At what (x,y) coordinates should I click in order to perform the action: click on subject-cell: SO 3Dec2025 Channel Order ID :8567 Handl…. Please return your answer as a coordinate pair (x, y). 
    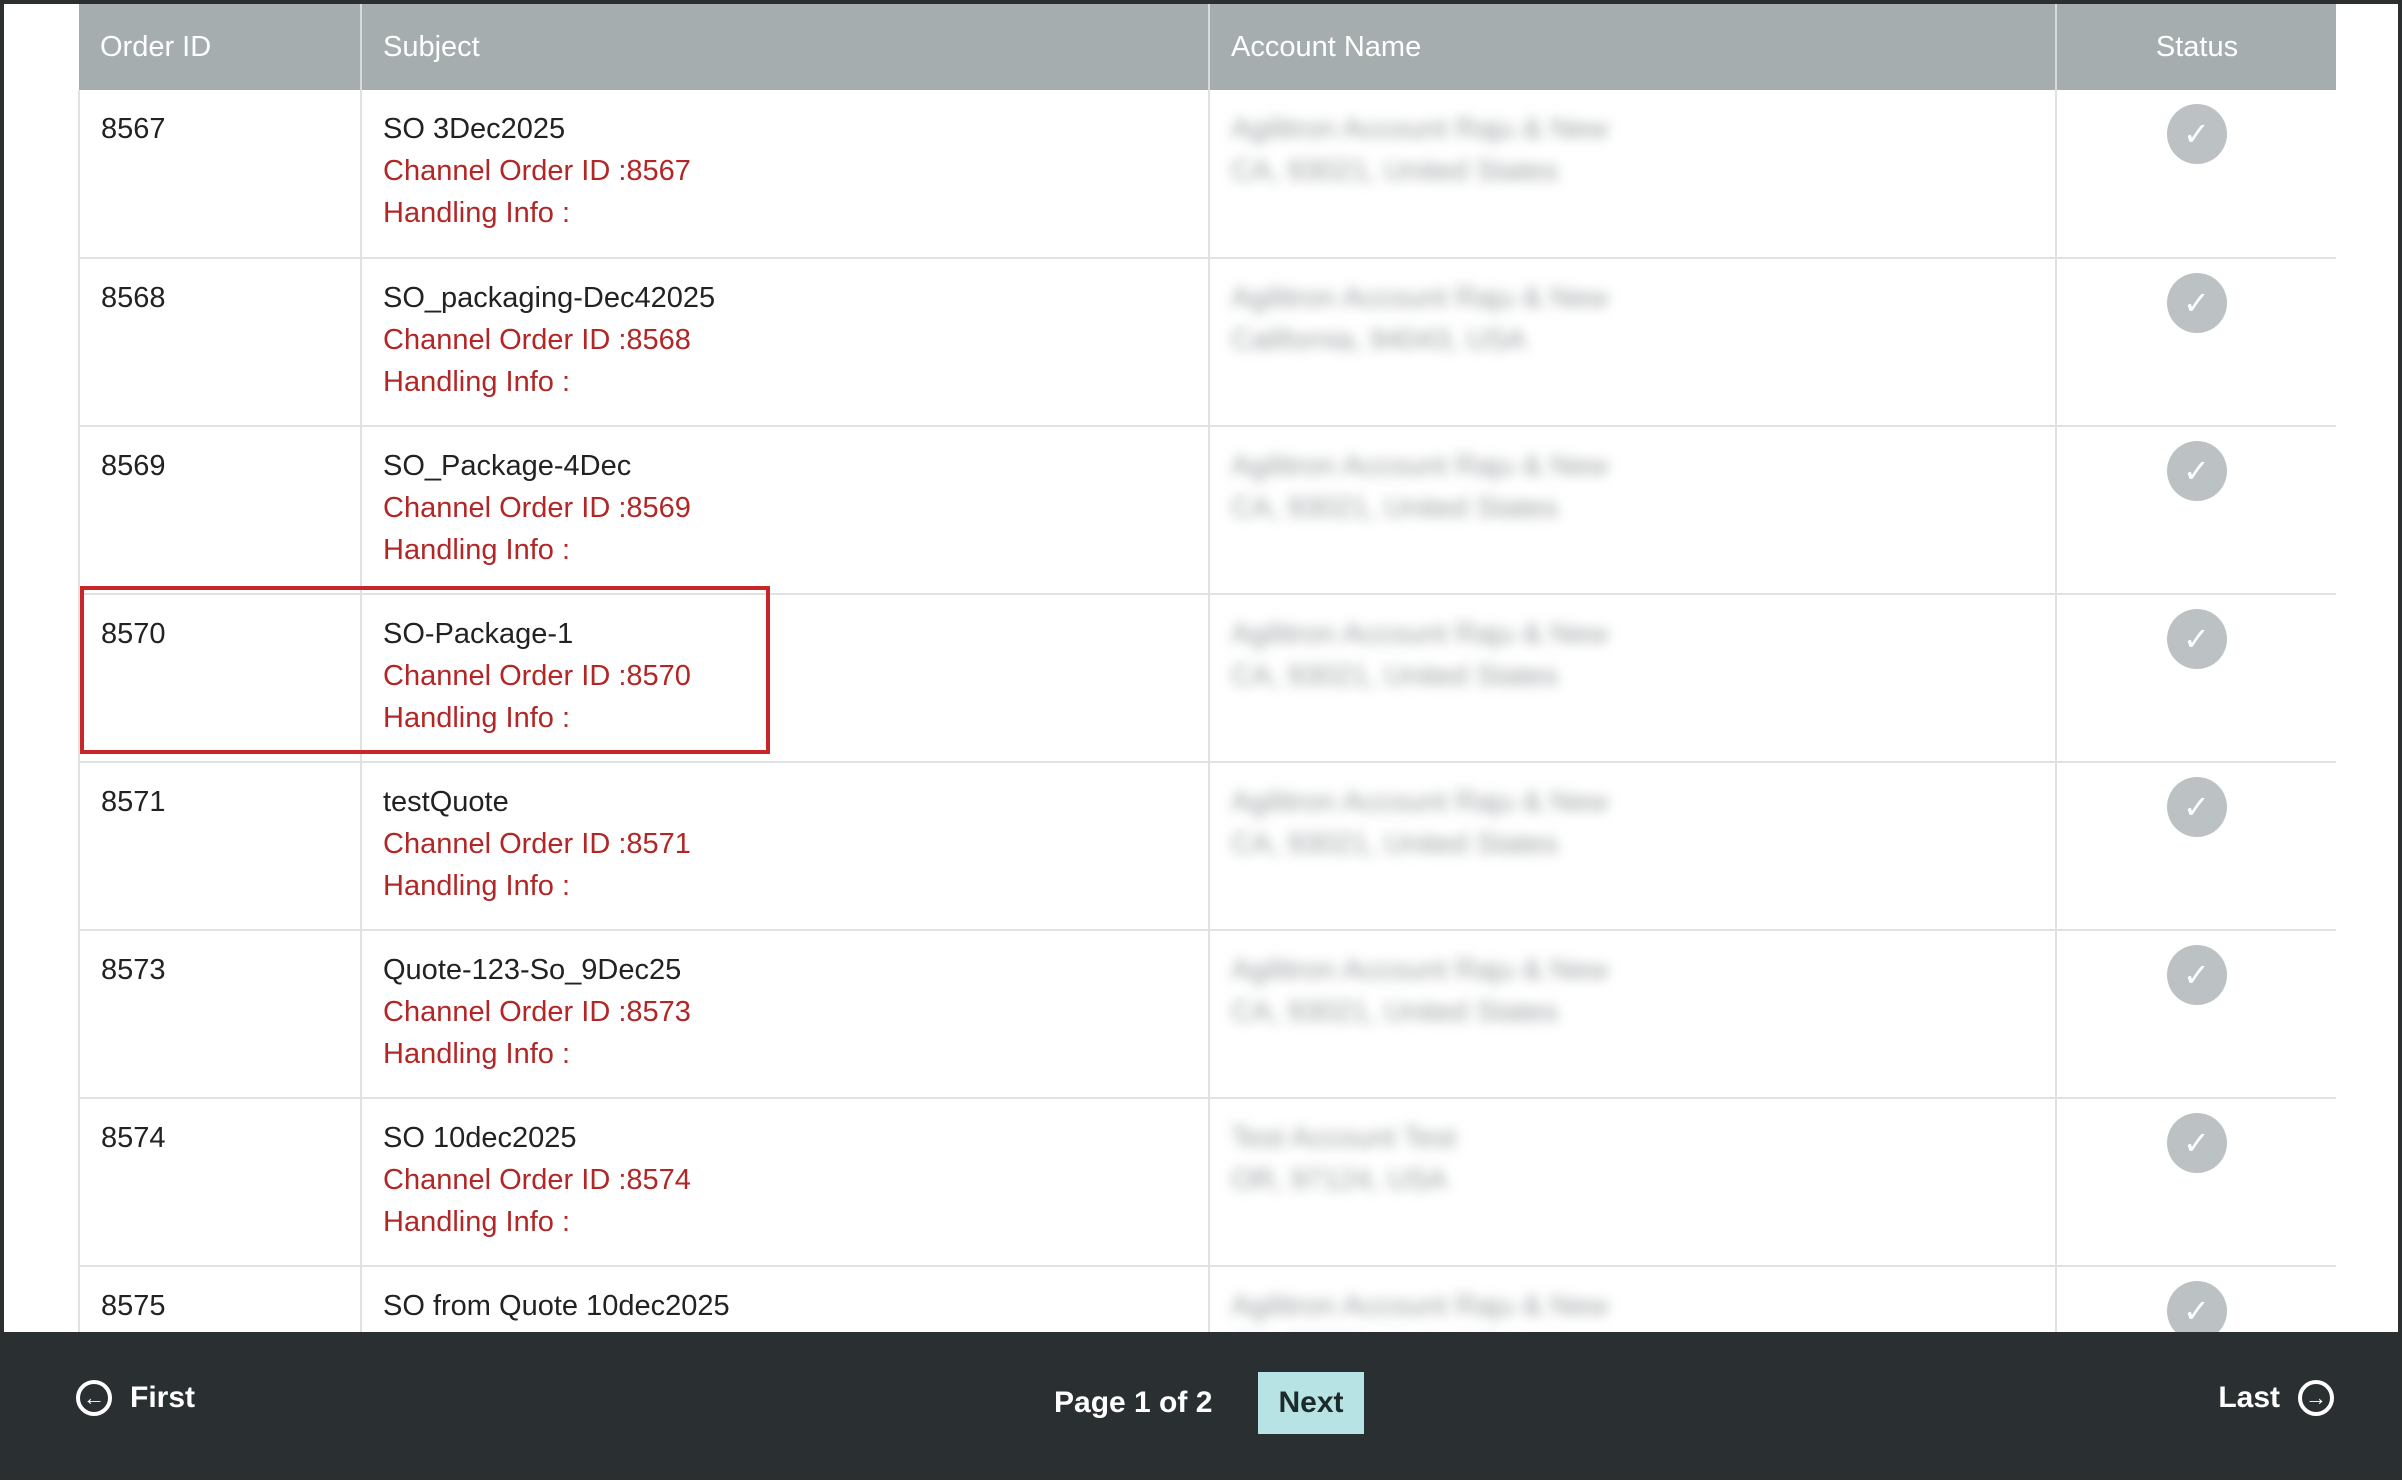
    Looking at the image, I should click on (785, 174).